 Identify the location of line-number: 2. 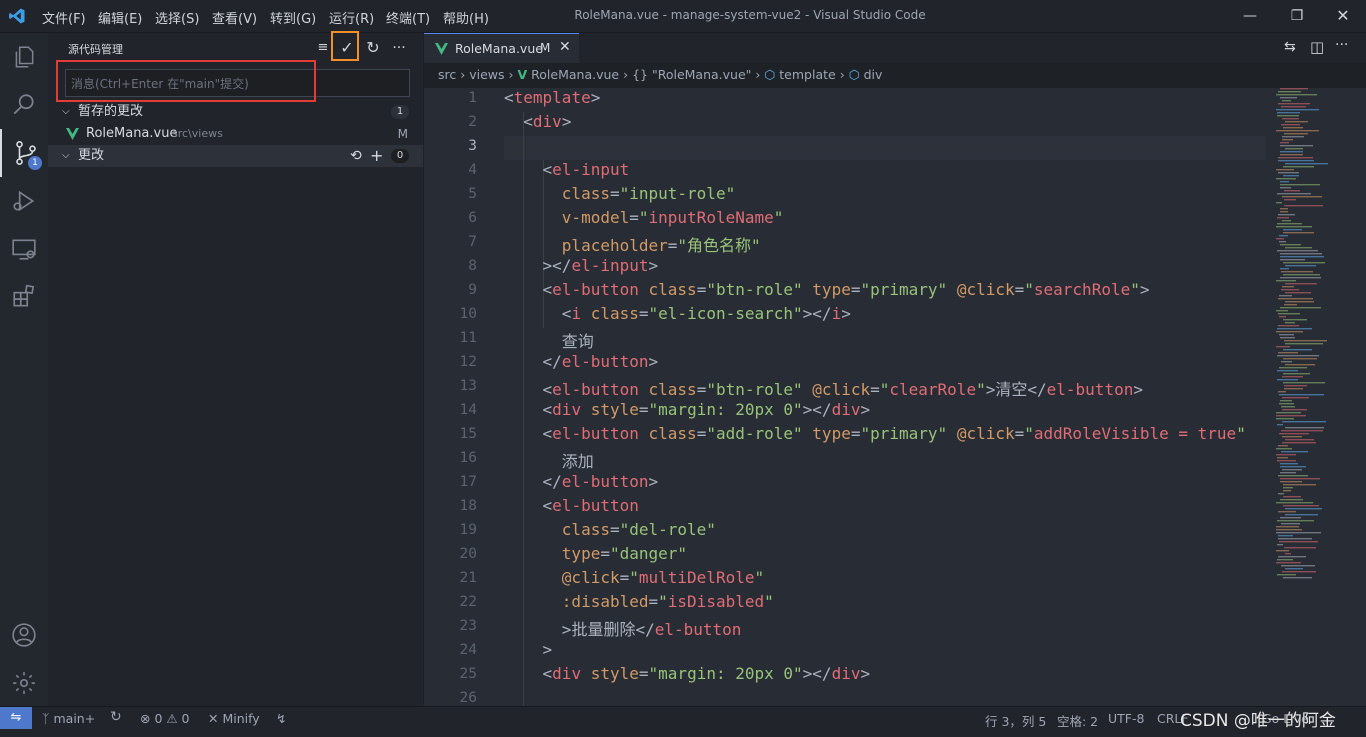
(472, 122).